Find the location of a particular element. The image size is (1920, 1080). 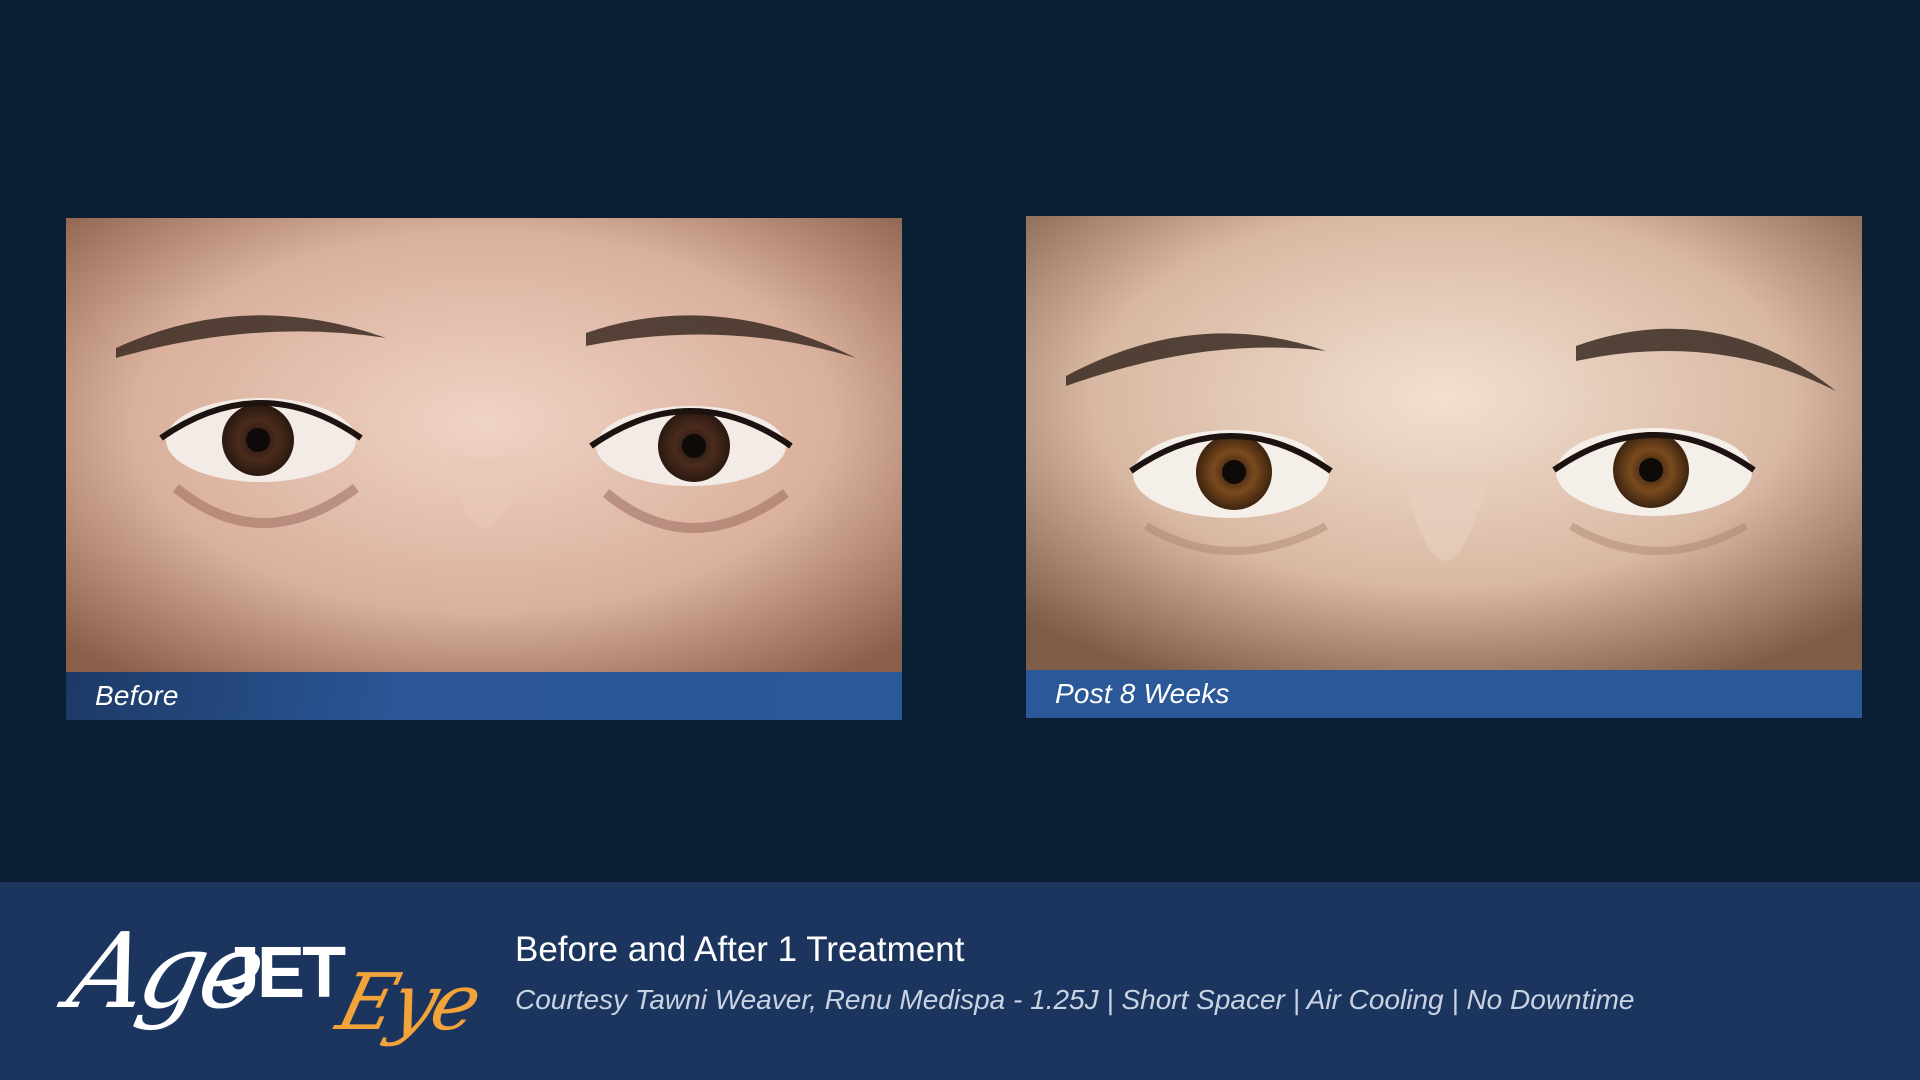

before-caption-bar: Before is located at coordinates (484, 696).